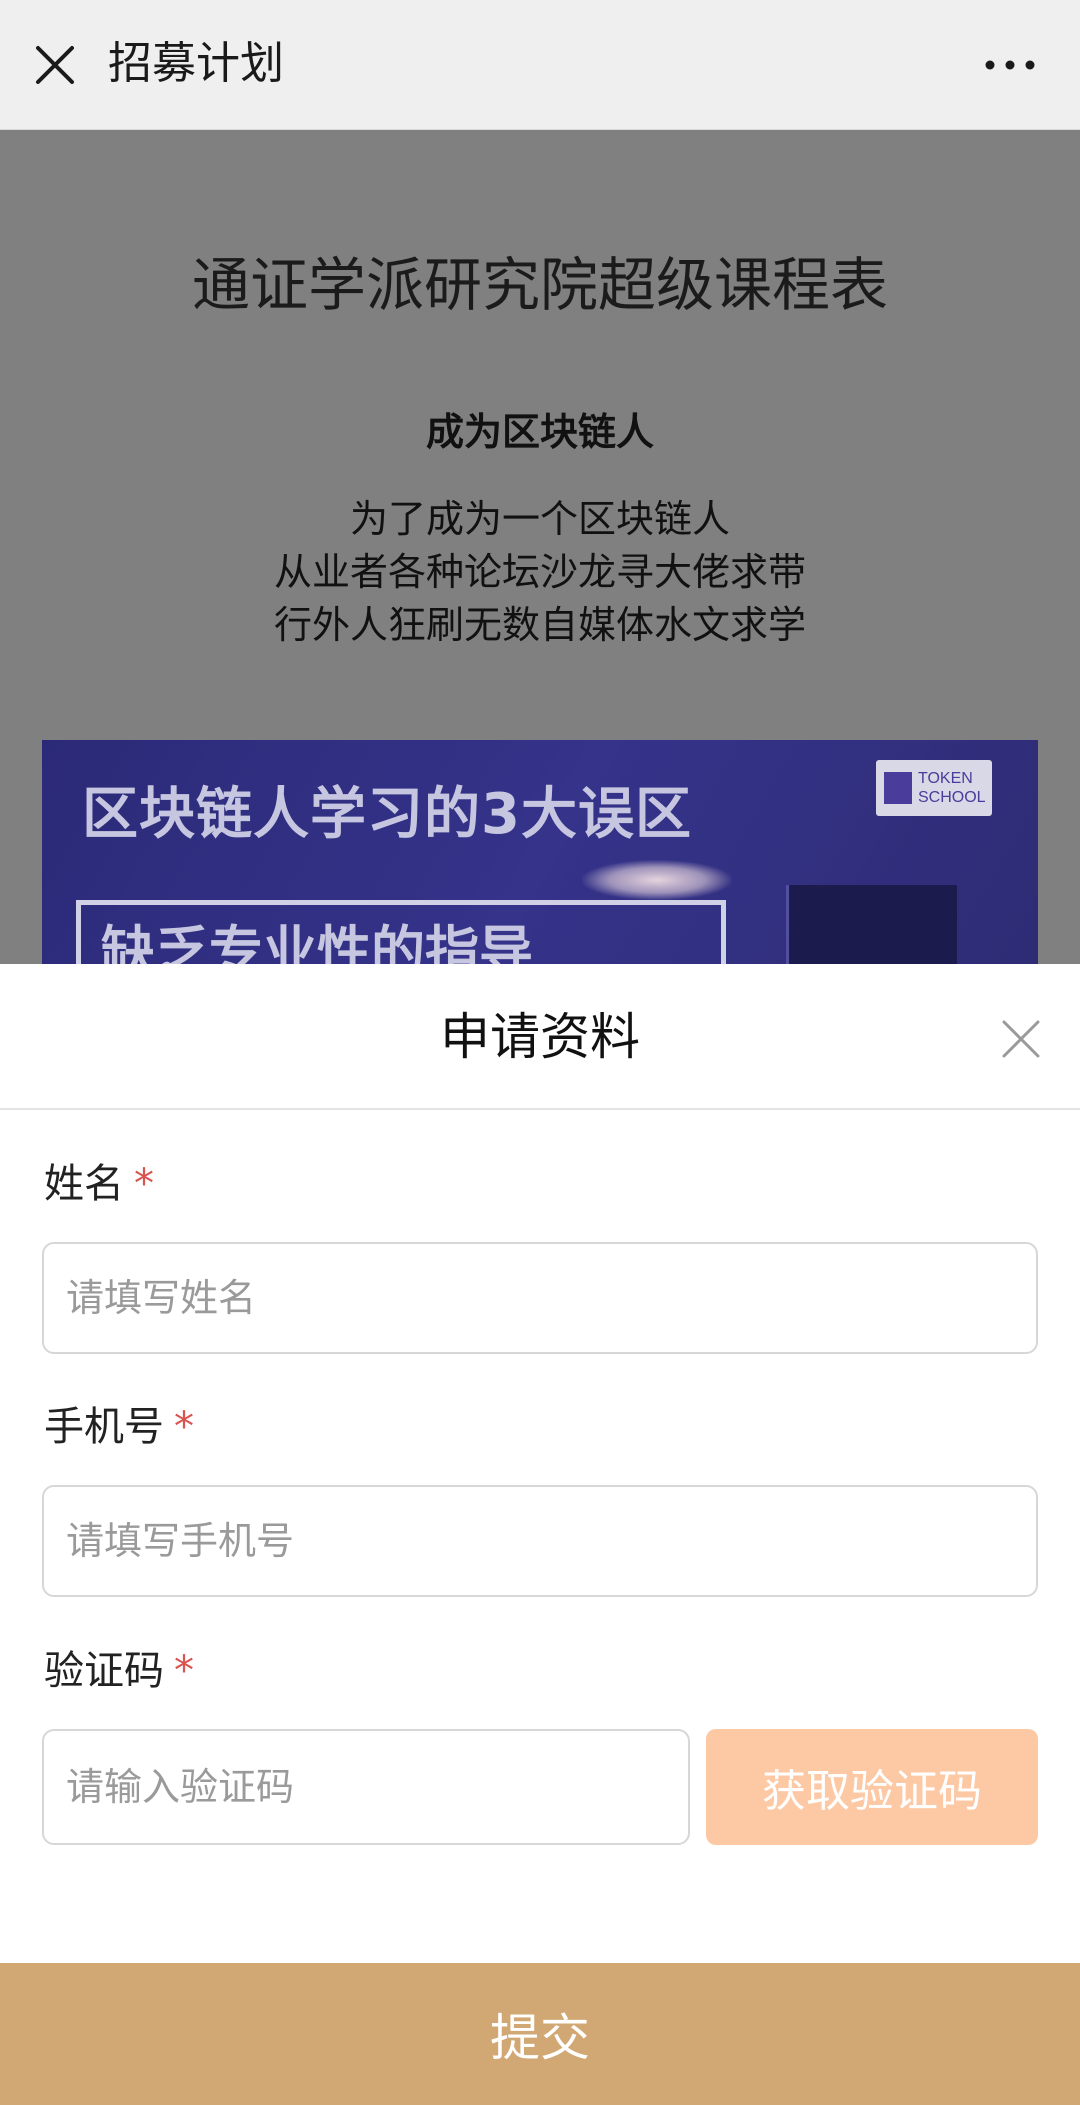 Image resolution: width=1080 pixels, height=2105 pixels. Describe the element at coordinates (657, 880) in the screenshot. I see `cloud-decoration` at that location.